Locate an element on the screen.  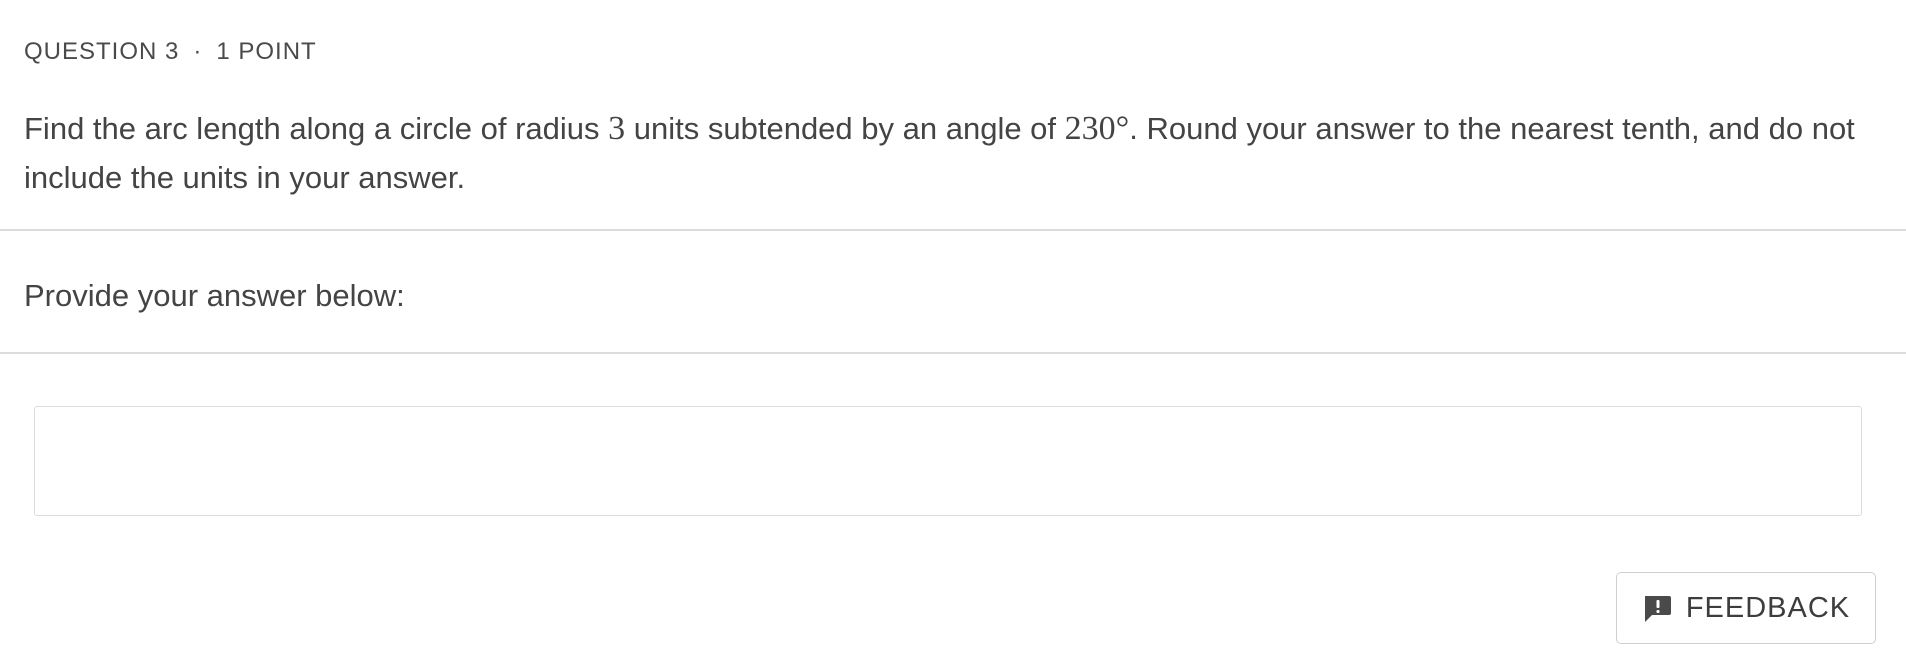
question-divider is located at coordinates (953, 230).